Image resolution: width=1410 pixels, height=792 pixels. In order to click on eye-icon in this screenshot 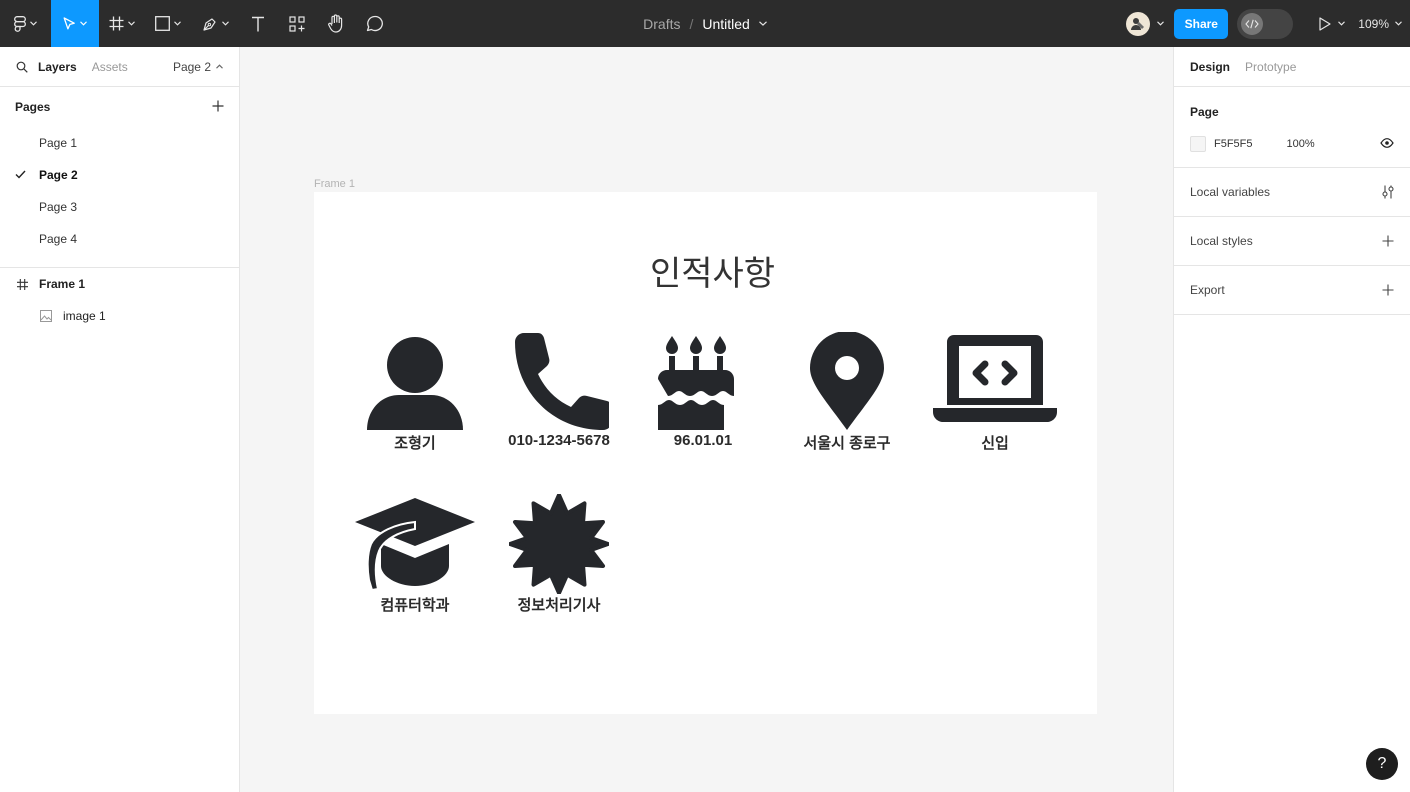, I will do `click(1387, 142)`.